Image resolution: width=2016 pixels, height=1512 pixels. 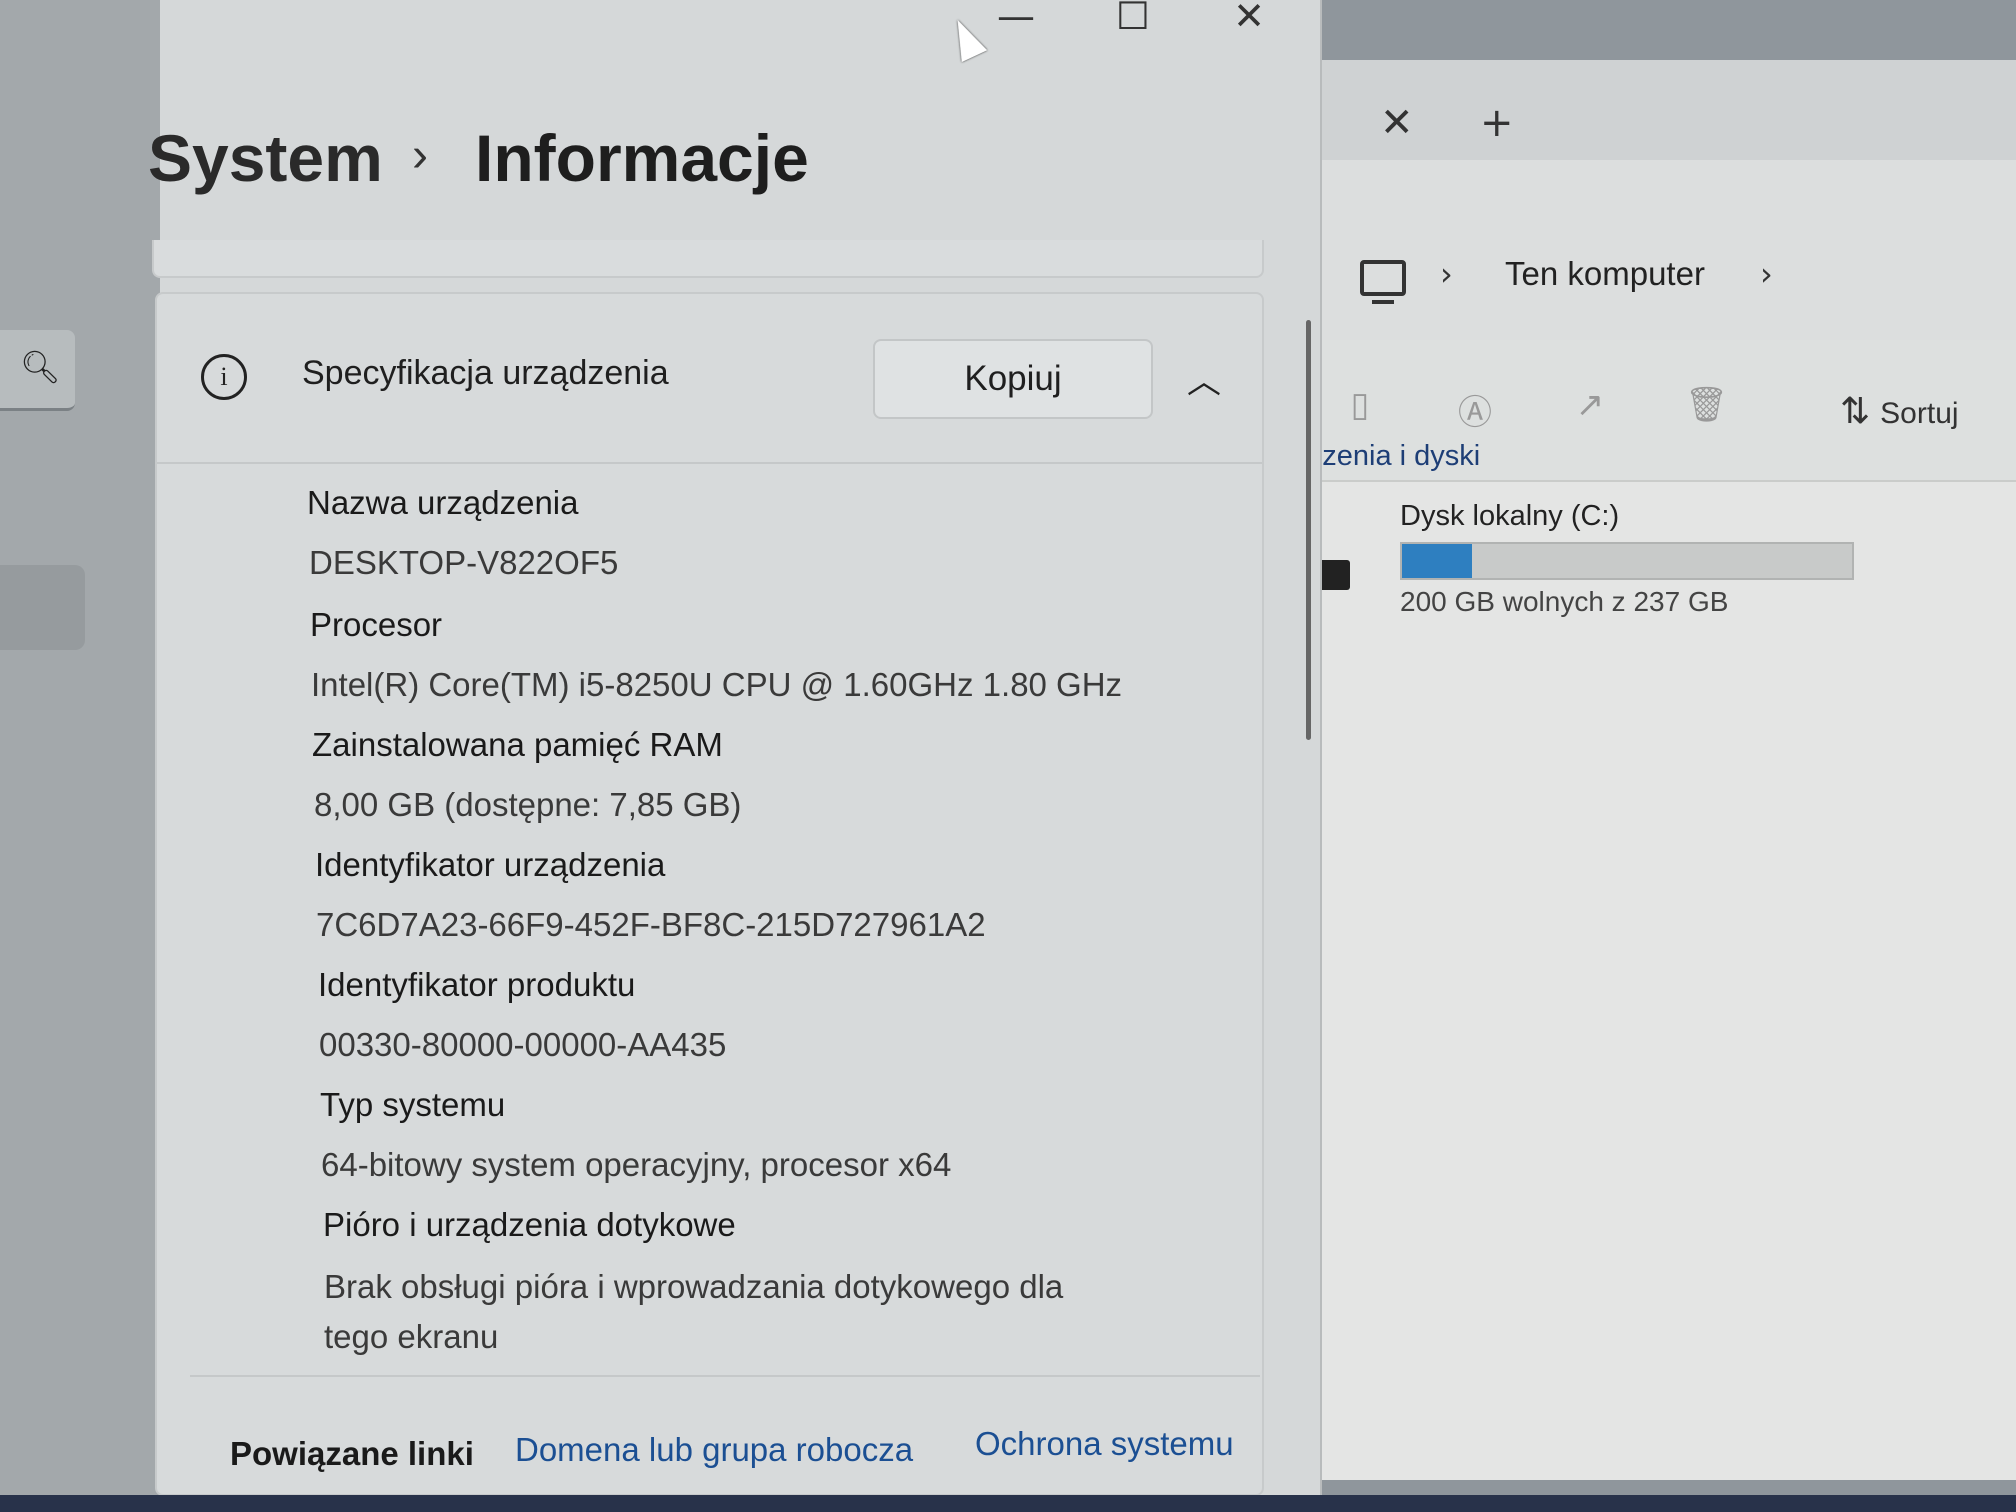 I want to click on scrollbar, so click(x=1308, y=530).